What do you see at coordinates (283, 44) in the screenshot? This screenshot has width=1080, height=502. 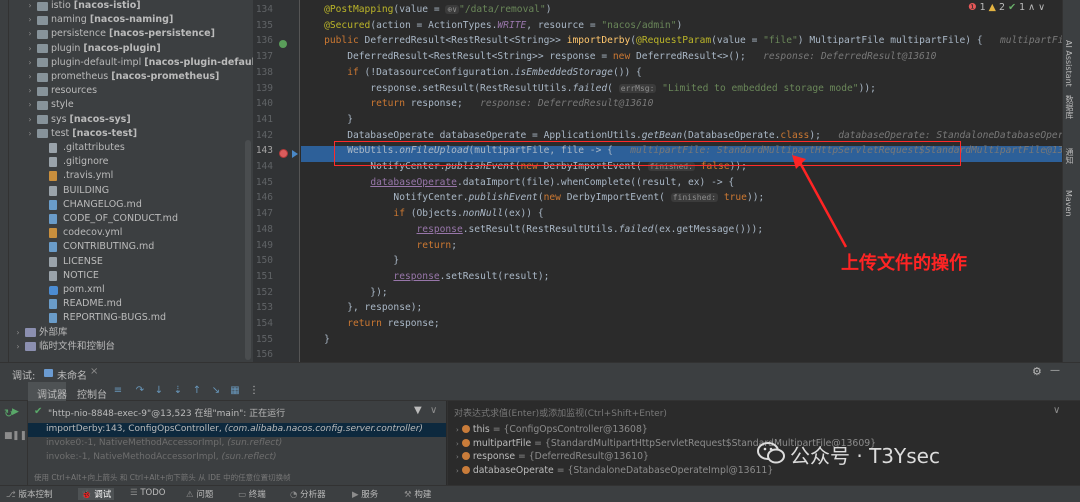 I see `override-gutter-icon` at bounding box center [283, 44].